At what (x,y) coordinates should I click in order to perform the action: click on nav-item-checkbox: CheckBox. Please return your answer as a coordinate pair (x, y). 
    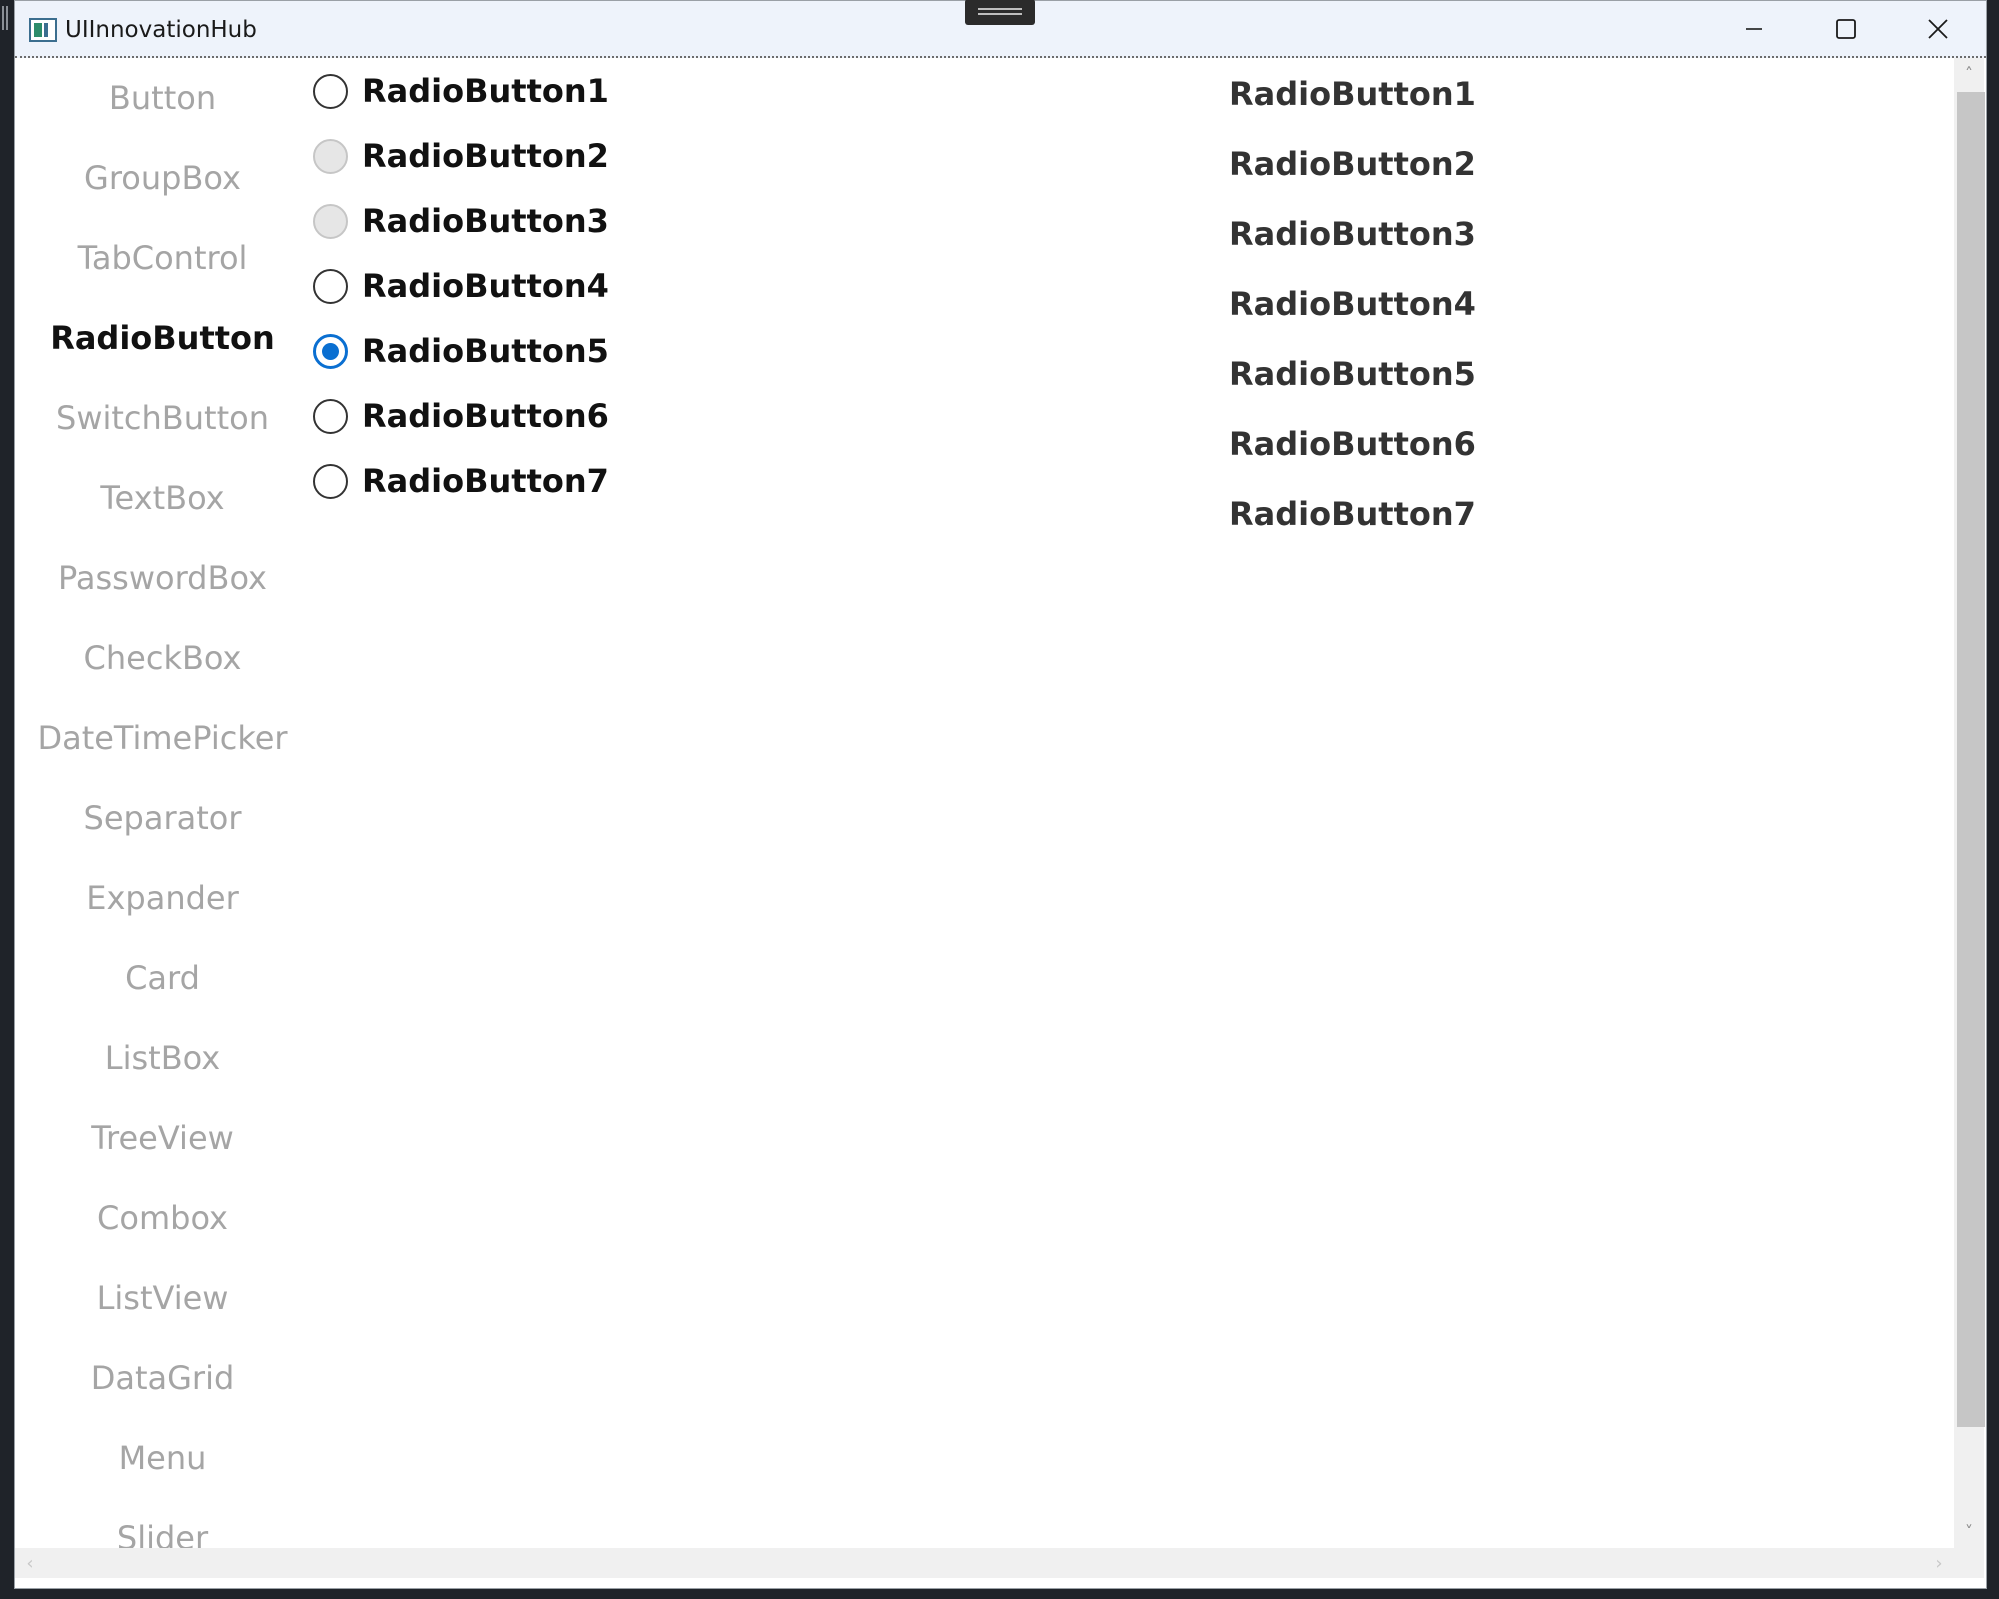
    Looking at the image, I should click on (162, 658).